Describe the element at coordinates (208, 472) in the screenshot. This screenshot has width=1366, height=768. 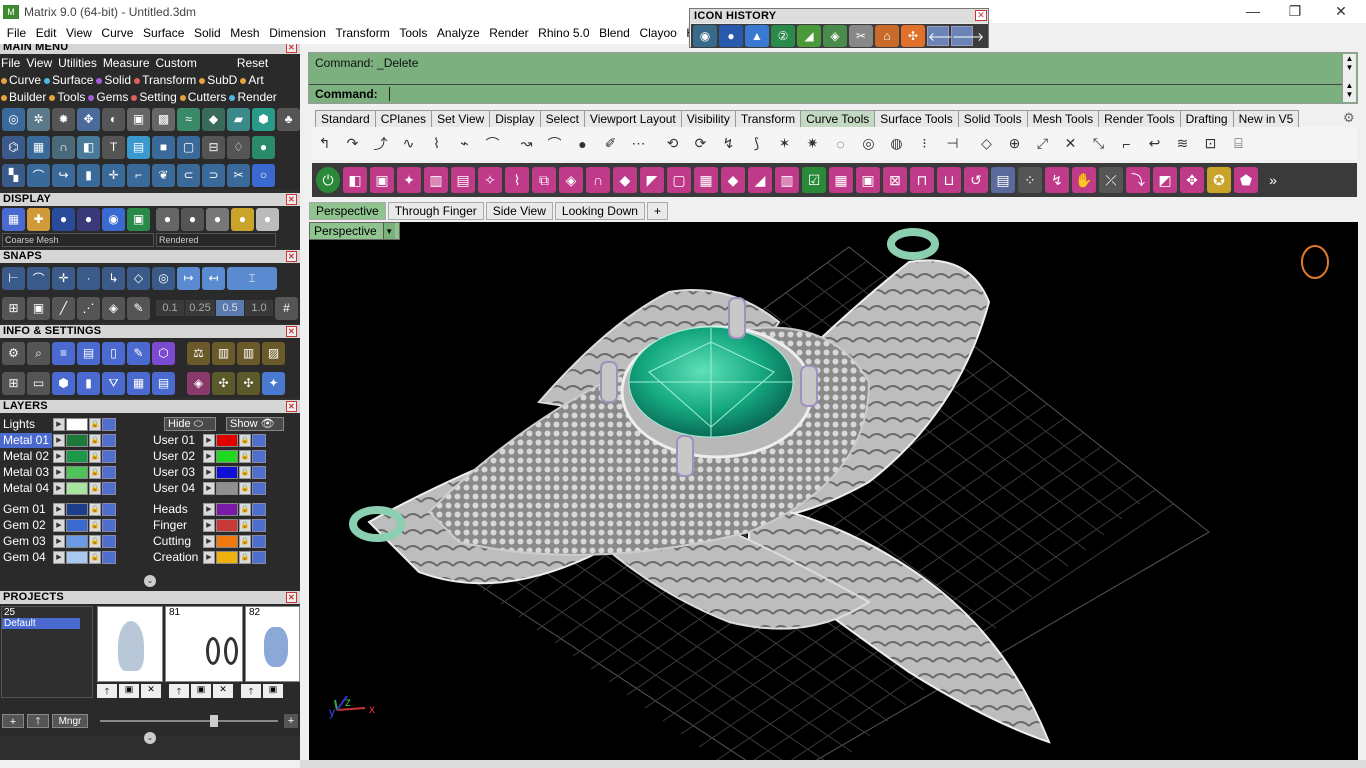
I see `layer-row: User 03 ▶ 🔒` at that location.